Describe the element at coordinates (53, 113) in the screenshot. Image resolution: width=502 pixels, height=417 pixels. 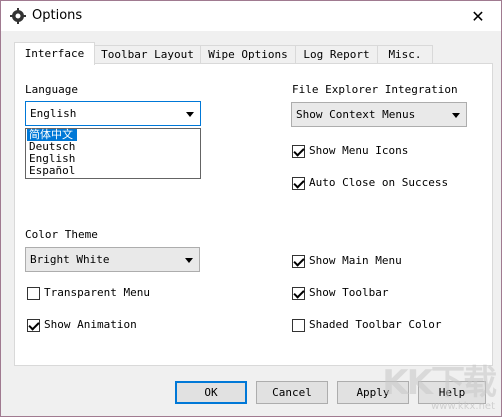
I see `language-value: English` at that location.